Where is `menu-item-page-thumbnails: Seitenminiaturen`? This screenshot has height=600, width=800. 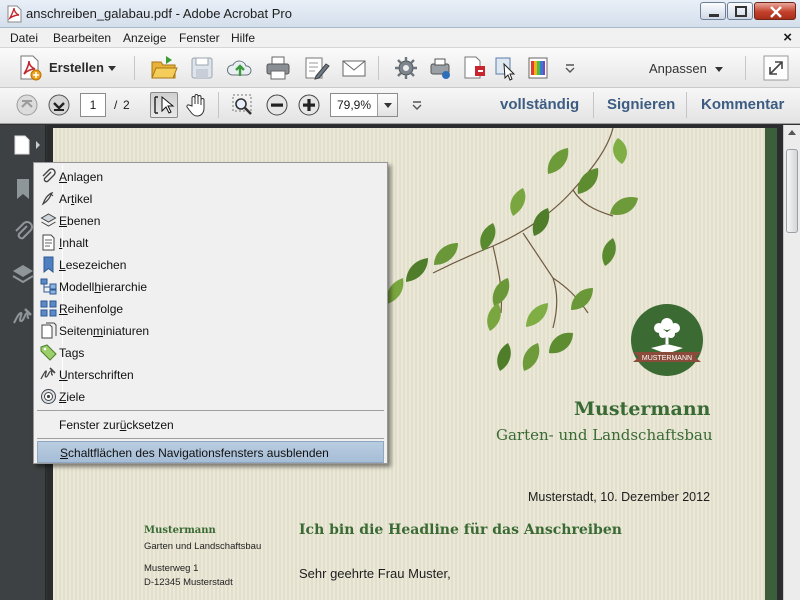
menu-item-page-thumbnails: Seitenminiaturen is located at coordinates (210, 331).